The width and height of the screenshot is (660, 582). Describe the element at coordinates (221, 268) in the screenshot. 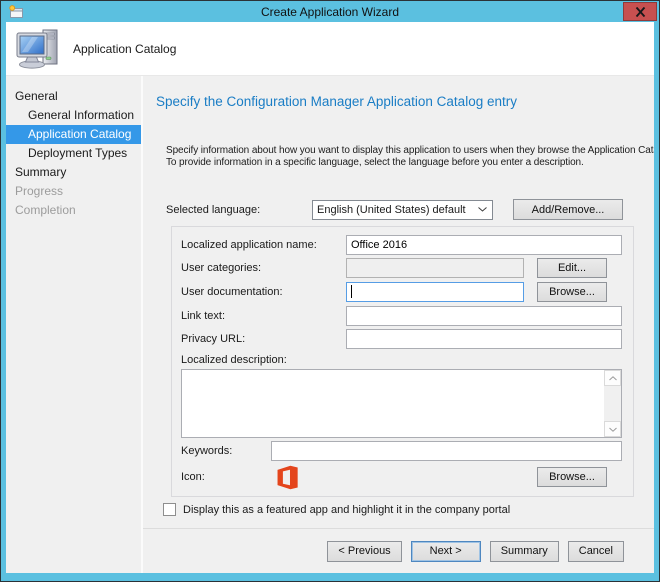

I see `user-categories-label: User categories:` at that location.